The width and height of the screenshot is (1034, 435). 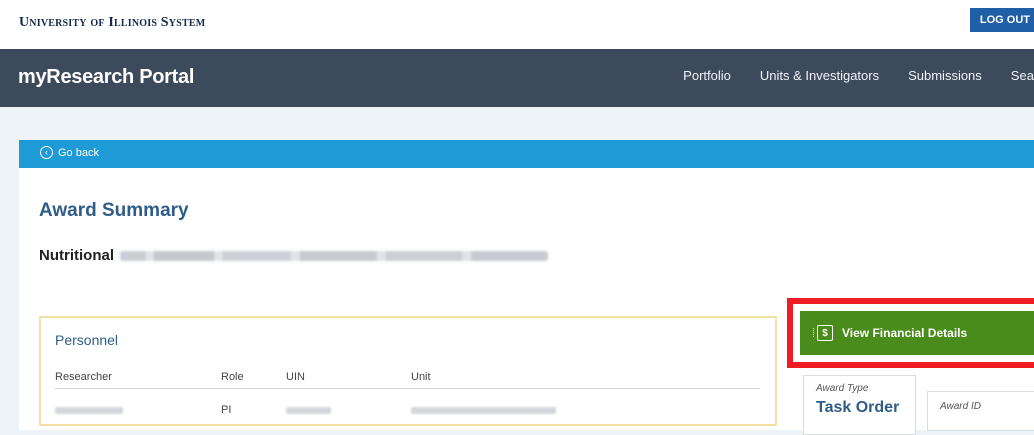 What do you see at coordinates (517, 24) in the screenshot?
I see `top-bar: University of Illinois System LOG OUT` at bounding box center [517, 24].